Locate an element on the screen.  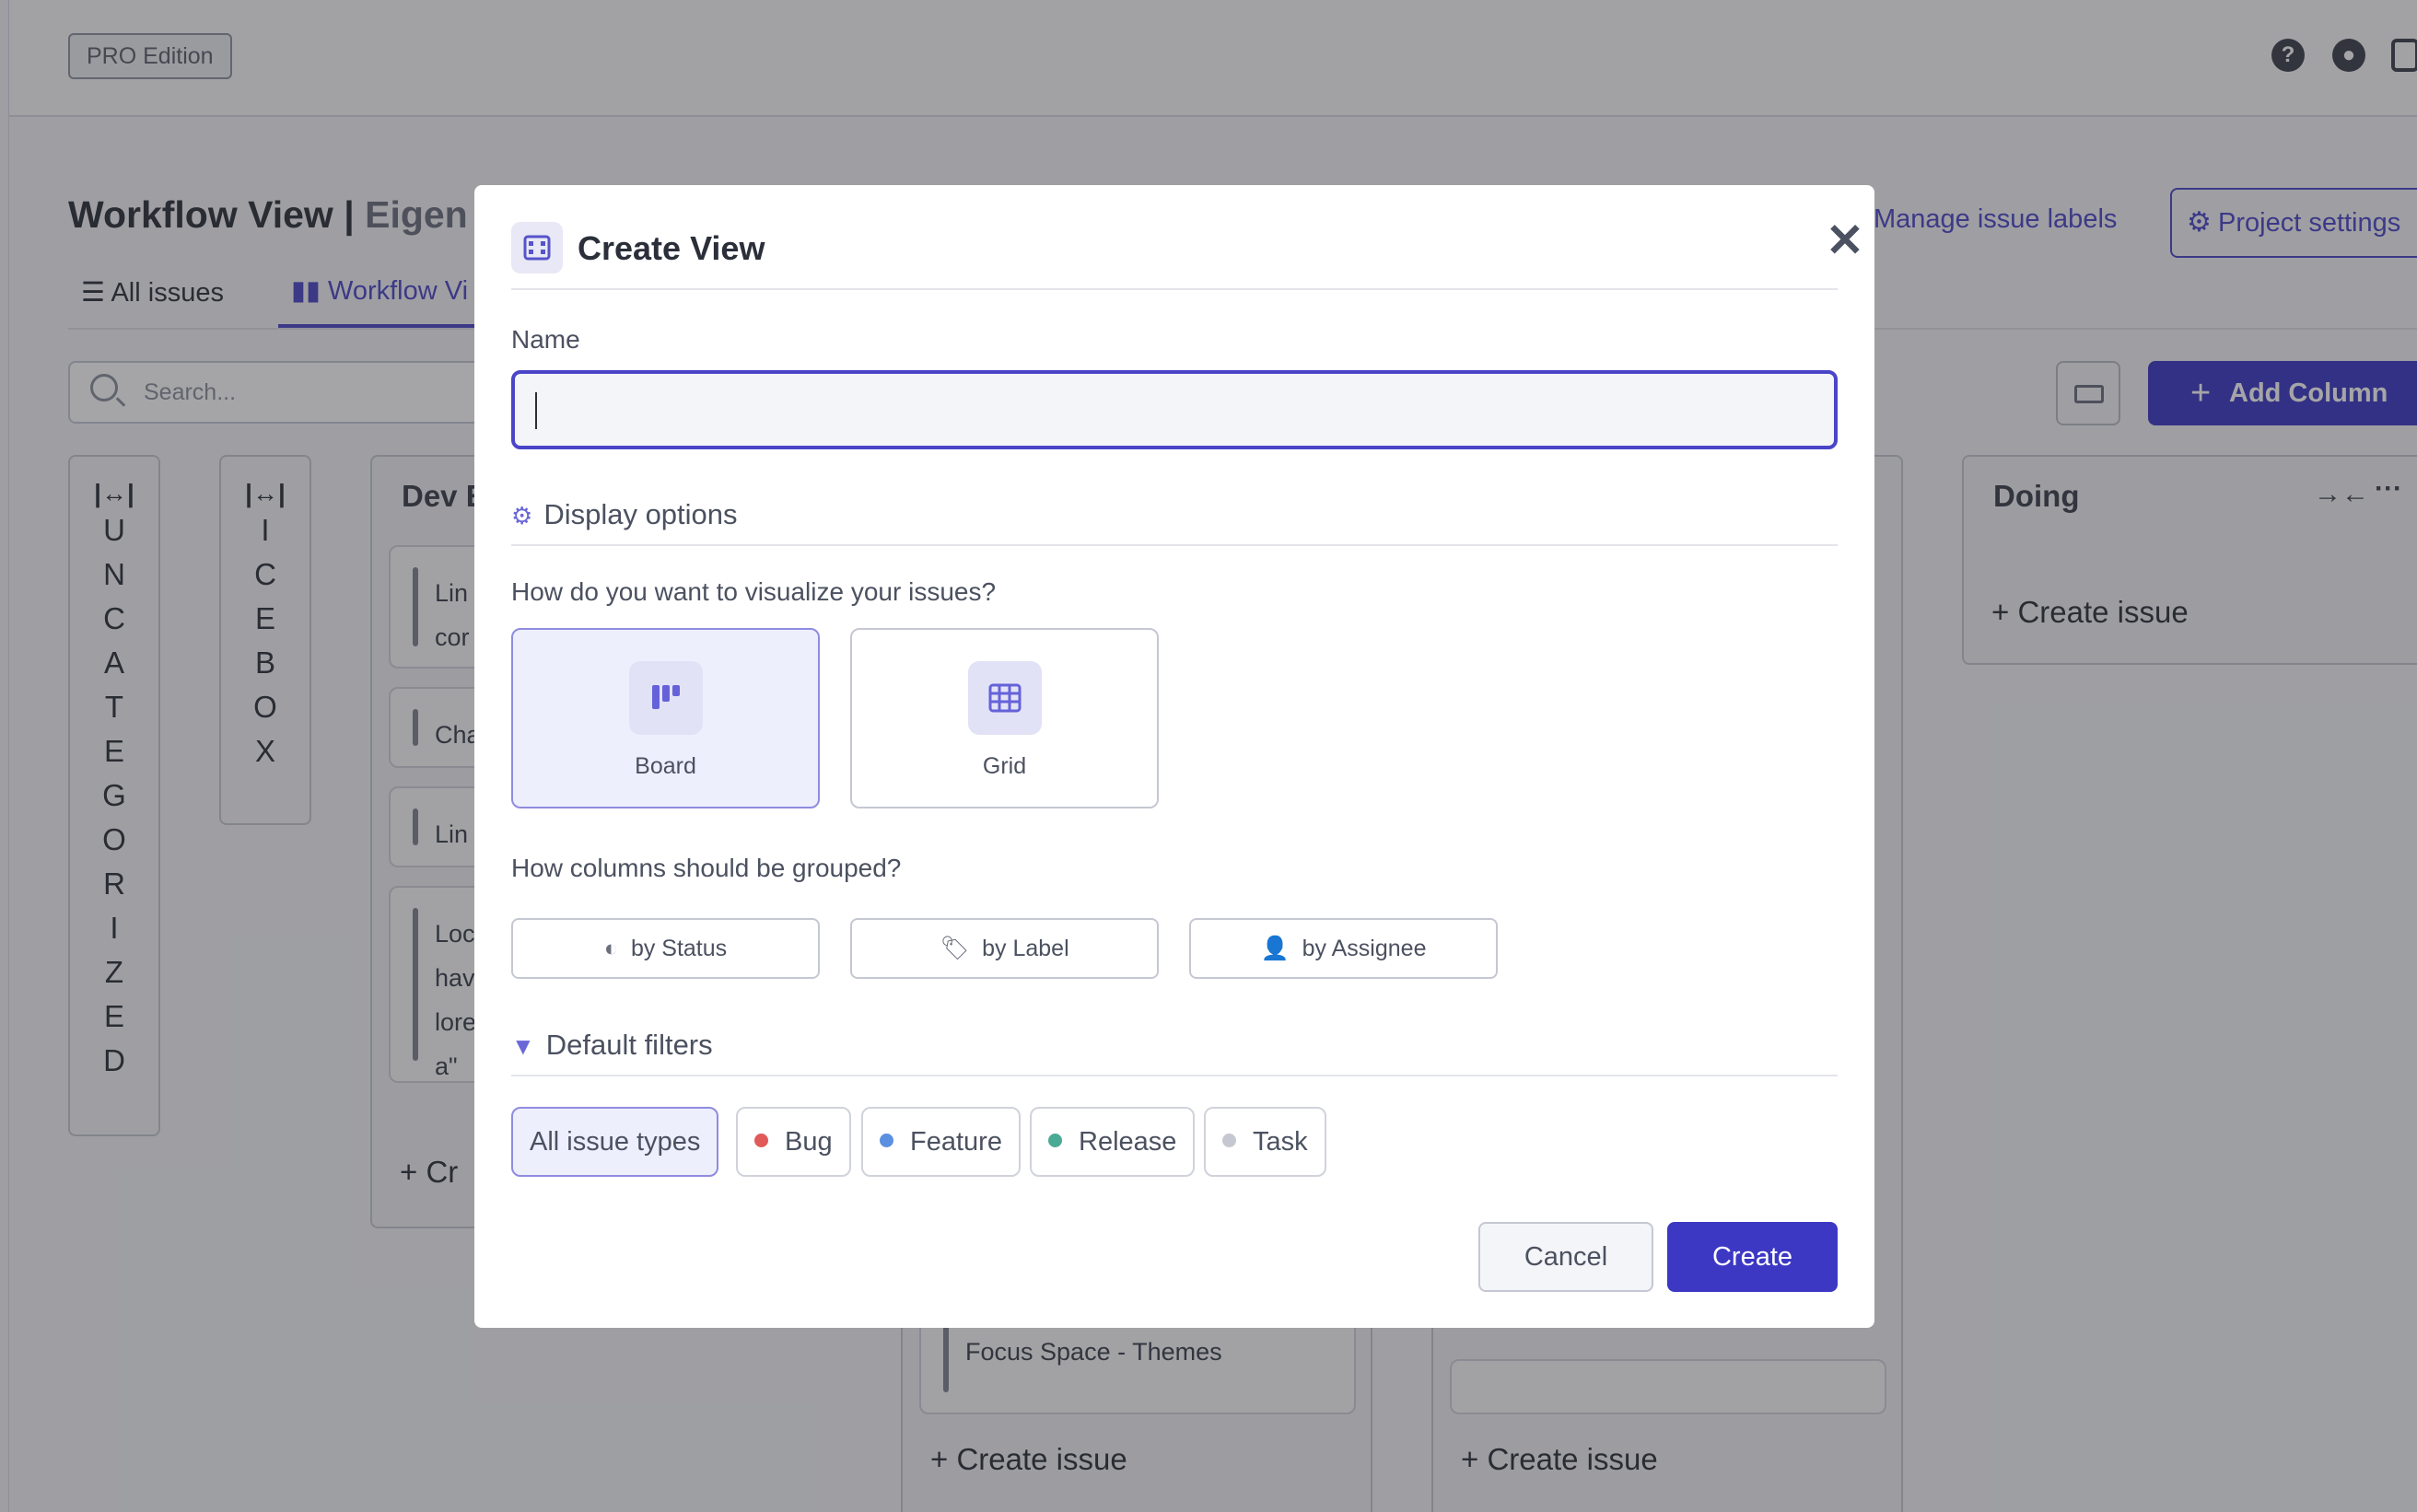
group-question: How columns should be grouped? is located at coordinates (707, 868).